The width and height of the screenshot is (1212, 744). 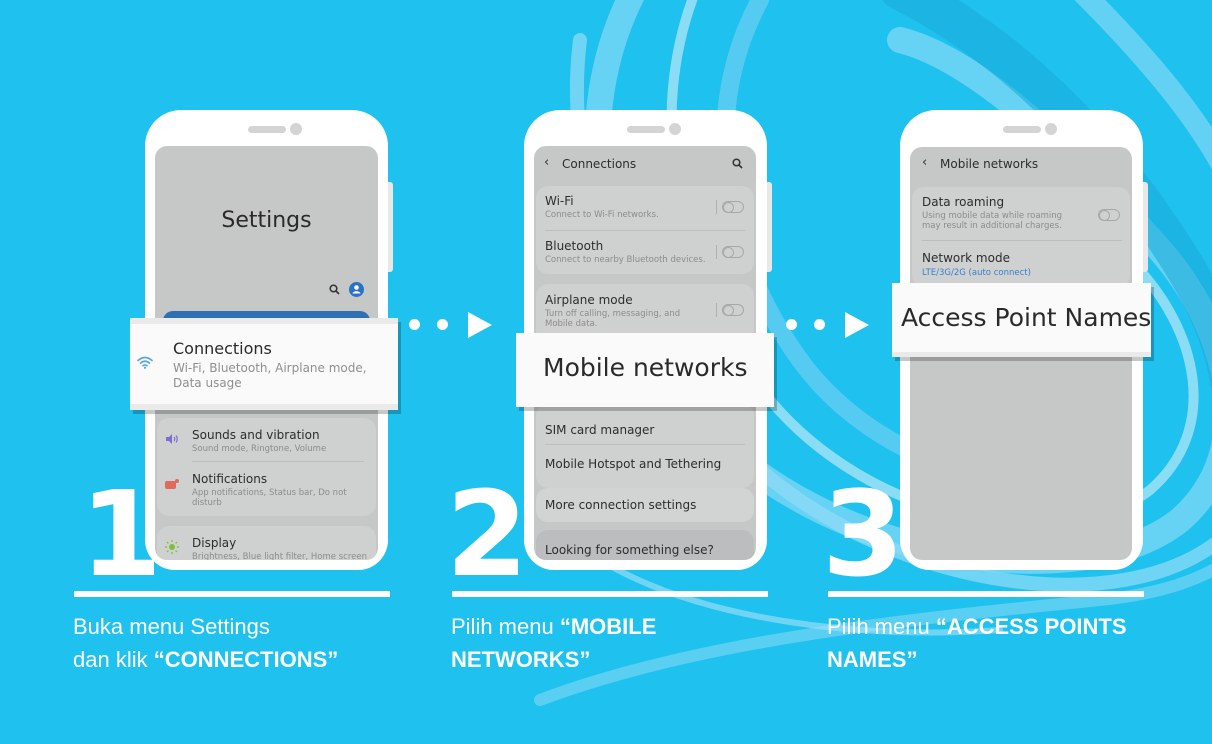 I want to click on bluetooth-title: Bluetooth, so click(x=574, y=246).